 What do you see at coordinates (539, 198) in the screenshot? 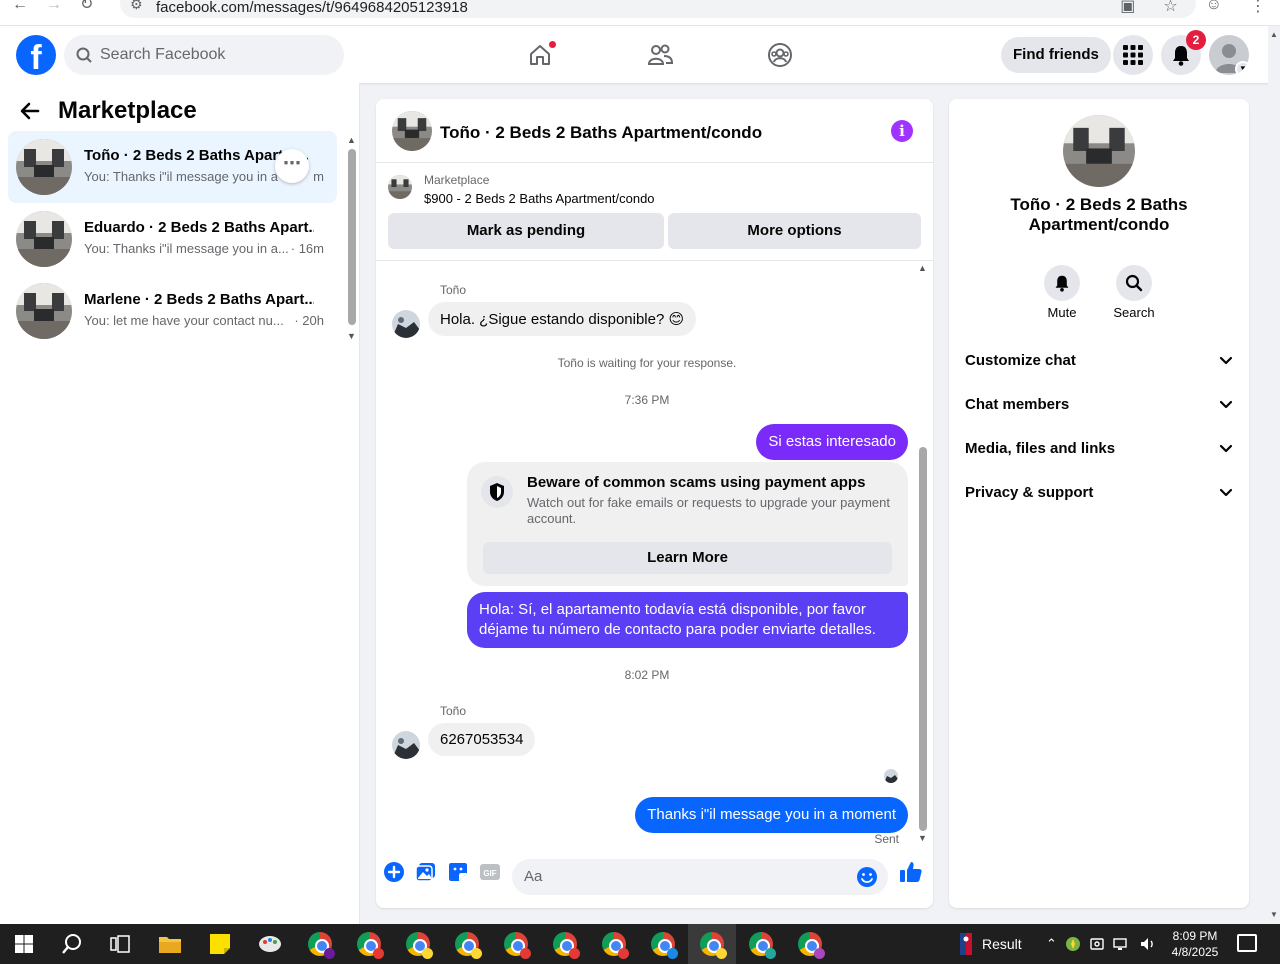
I see `listing-price-title: $900 - 2 Beds 2 Baths Apartment/condo` at bounding box center [539, 198].